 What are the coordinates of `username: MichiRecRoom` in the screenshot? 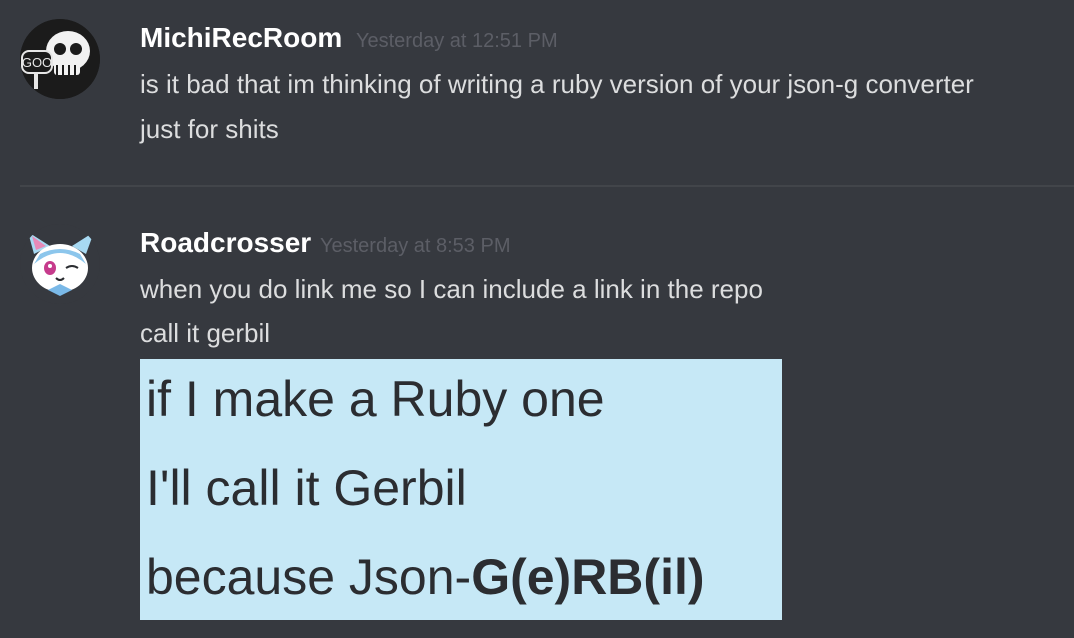 It's located at (241, 38).